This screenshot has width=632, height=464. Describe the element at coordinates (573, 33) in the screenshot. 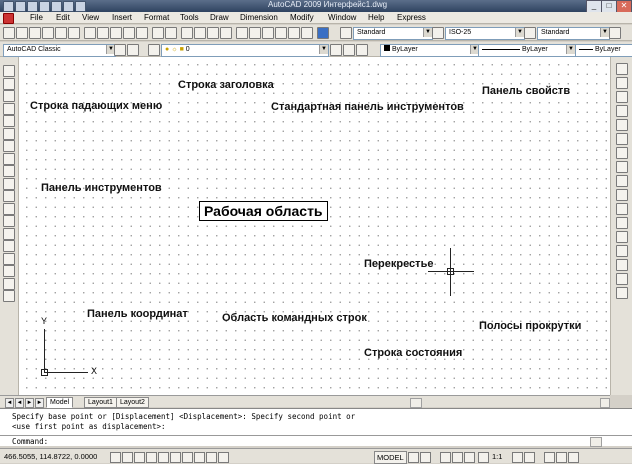

I see `table-style-combo: Standard ▼` at that location.